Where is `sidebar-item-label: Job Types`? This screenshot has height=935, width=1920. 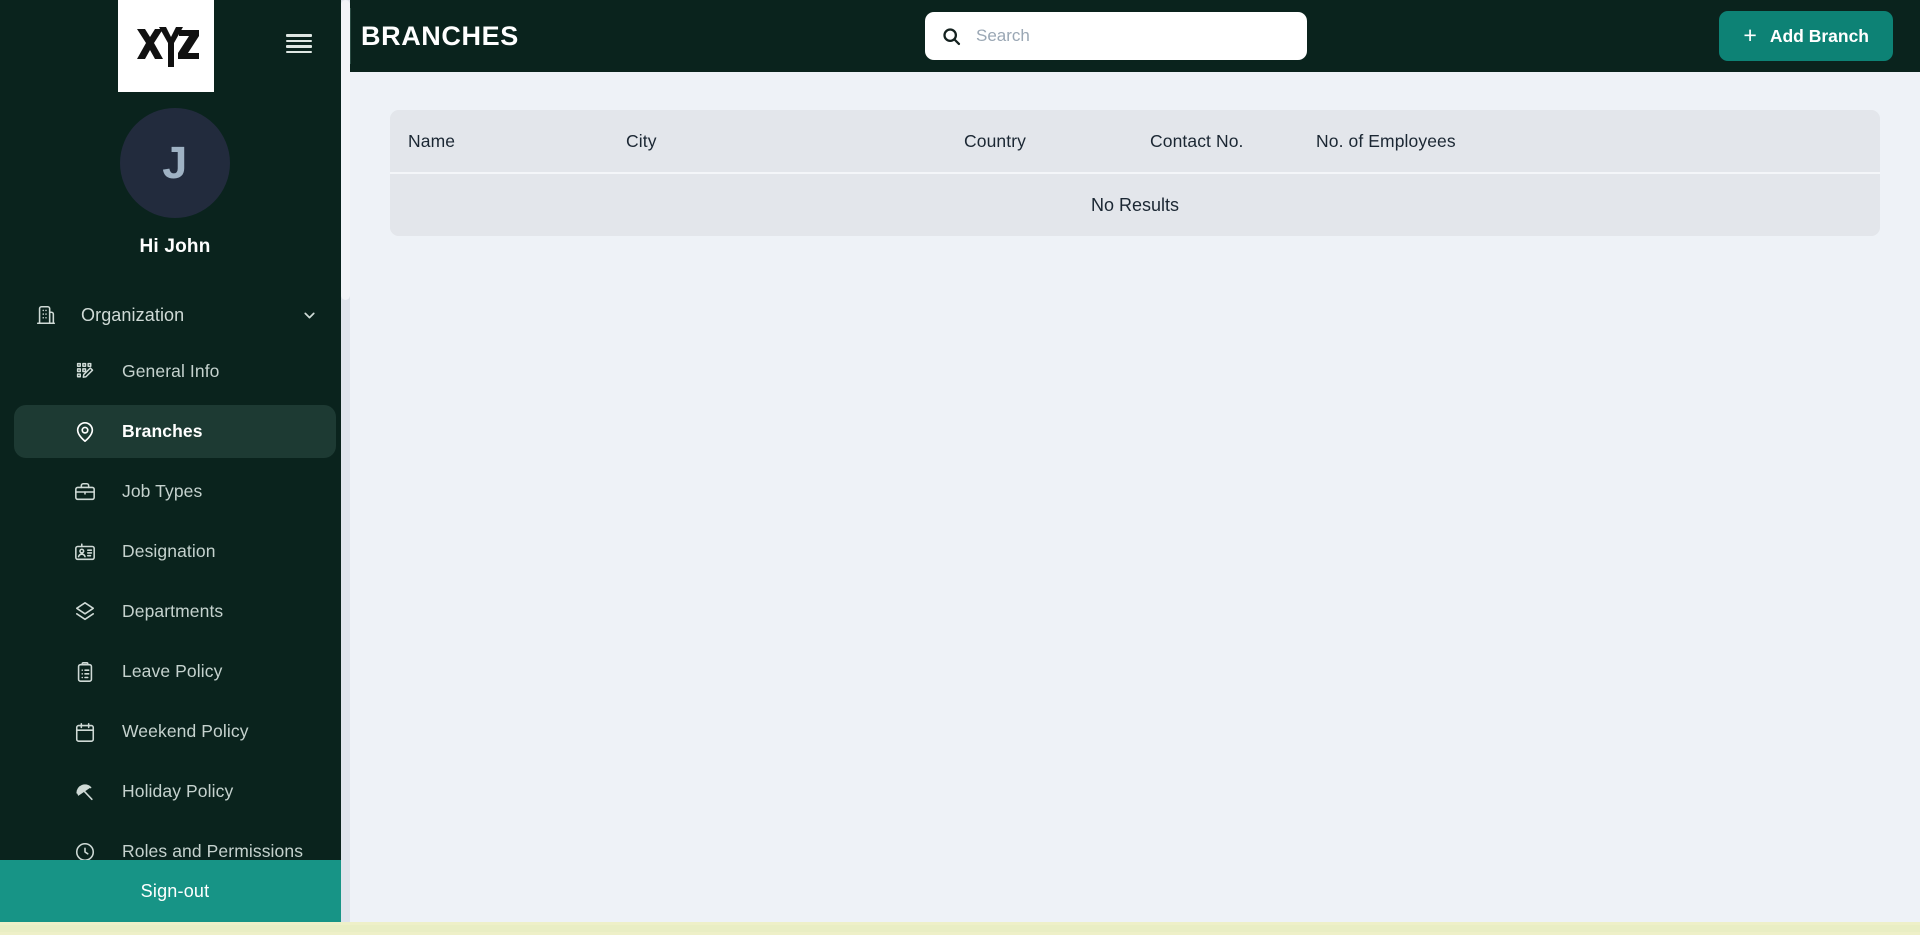
sidebar-item-label: Job Types is located at coordinates (162, 491).